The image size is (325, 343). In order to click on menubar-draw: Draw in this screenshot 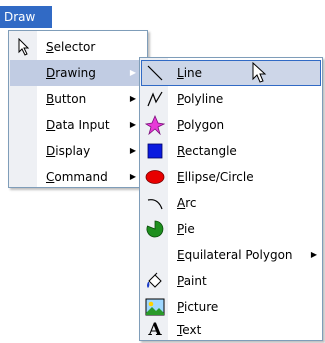, I will do `click(26, 17)`.